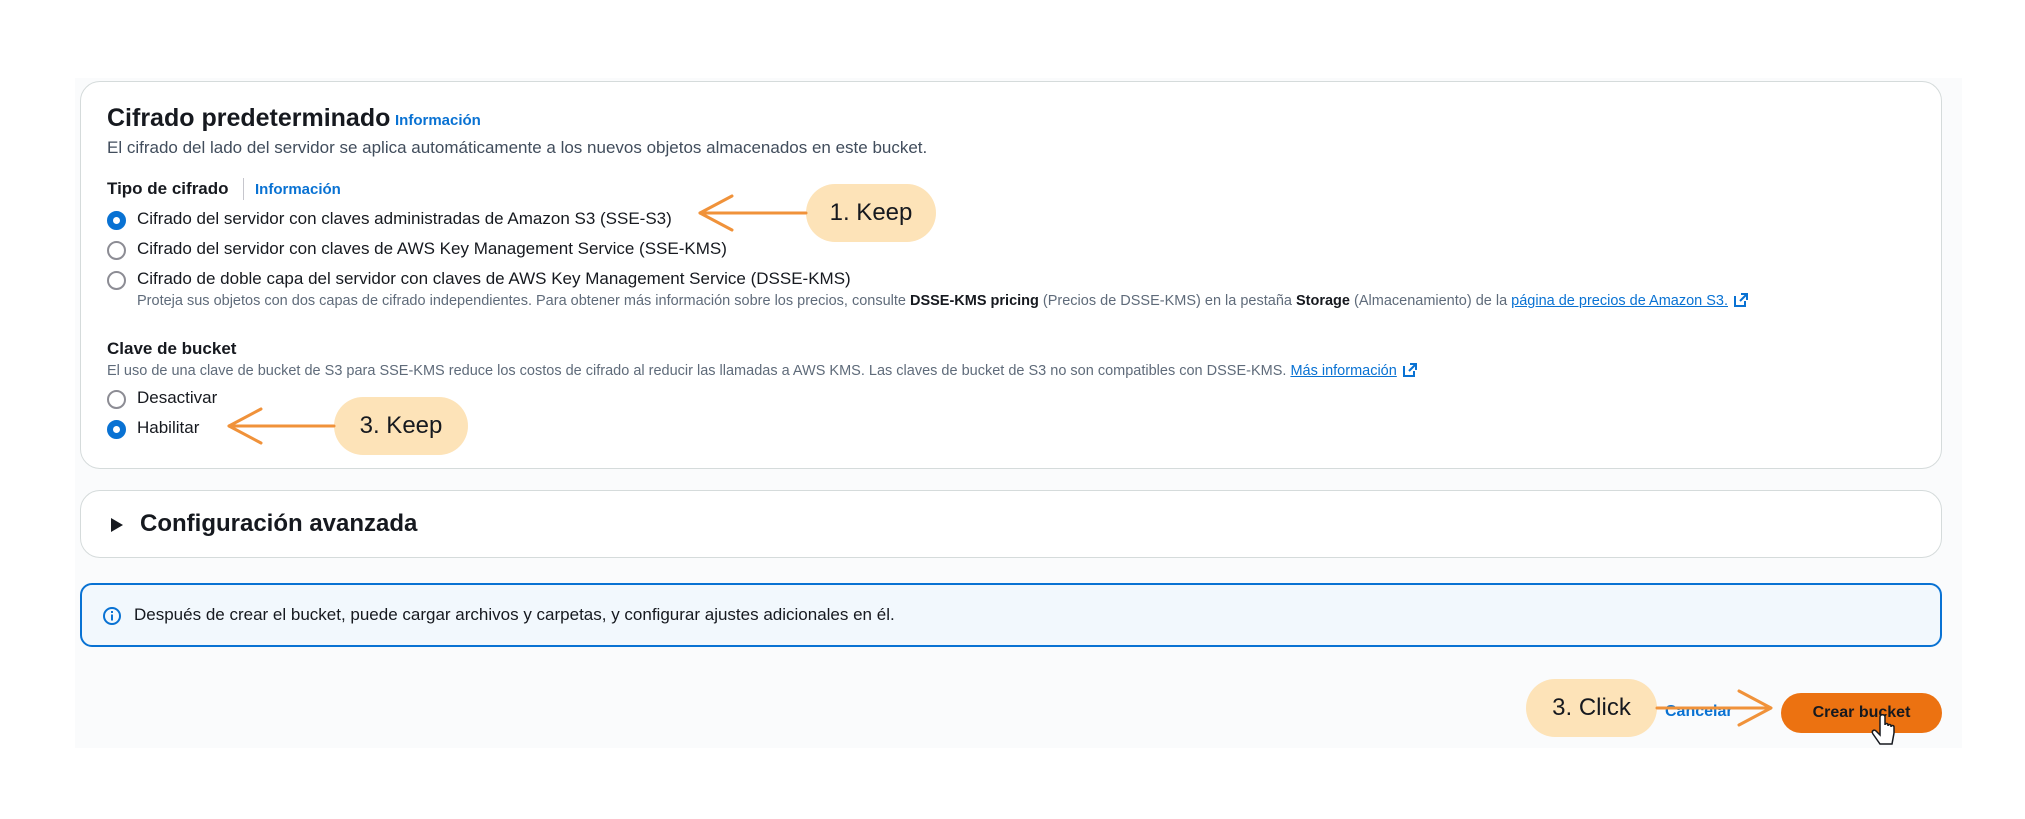 The image size is (2025, 819). I want to click on arrow-to-create-bucket, so click(1714, 708).